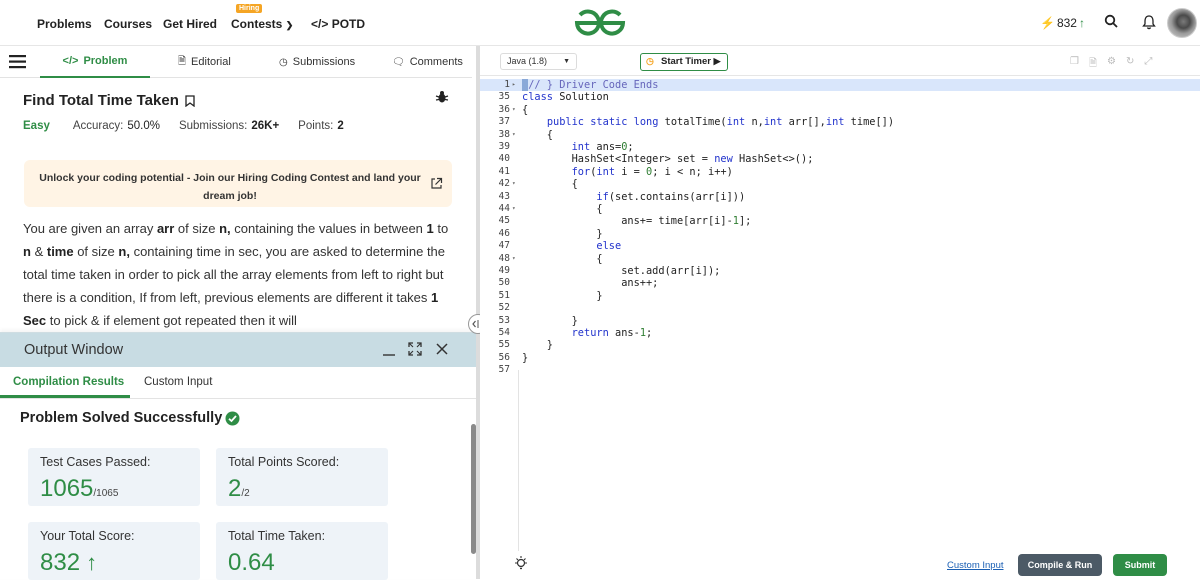  Describe the element at coordinates (504, 159) in the screenshot. I see `line-number: 40` at that location.